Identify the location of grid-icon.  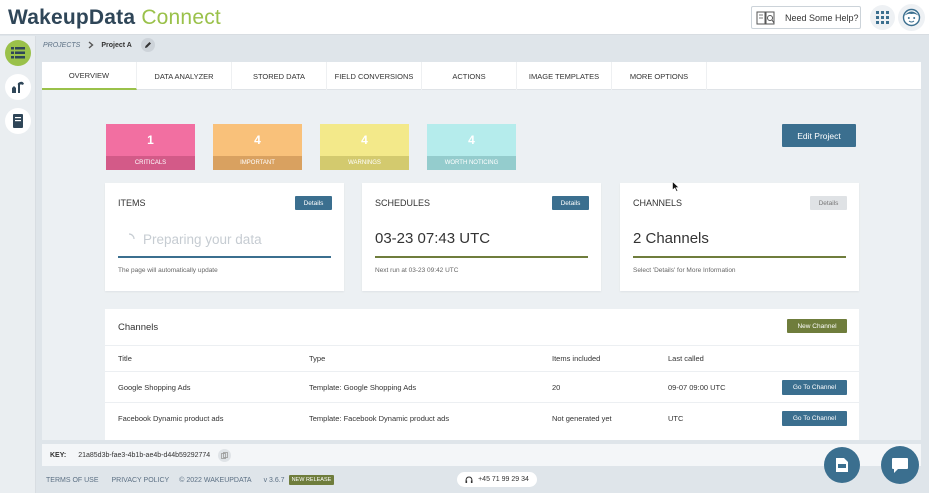
(882, 17).